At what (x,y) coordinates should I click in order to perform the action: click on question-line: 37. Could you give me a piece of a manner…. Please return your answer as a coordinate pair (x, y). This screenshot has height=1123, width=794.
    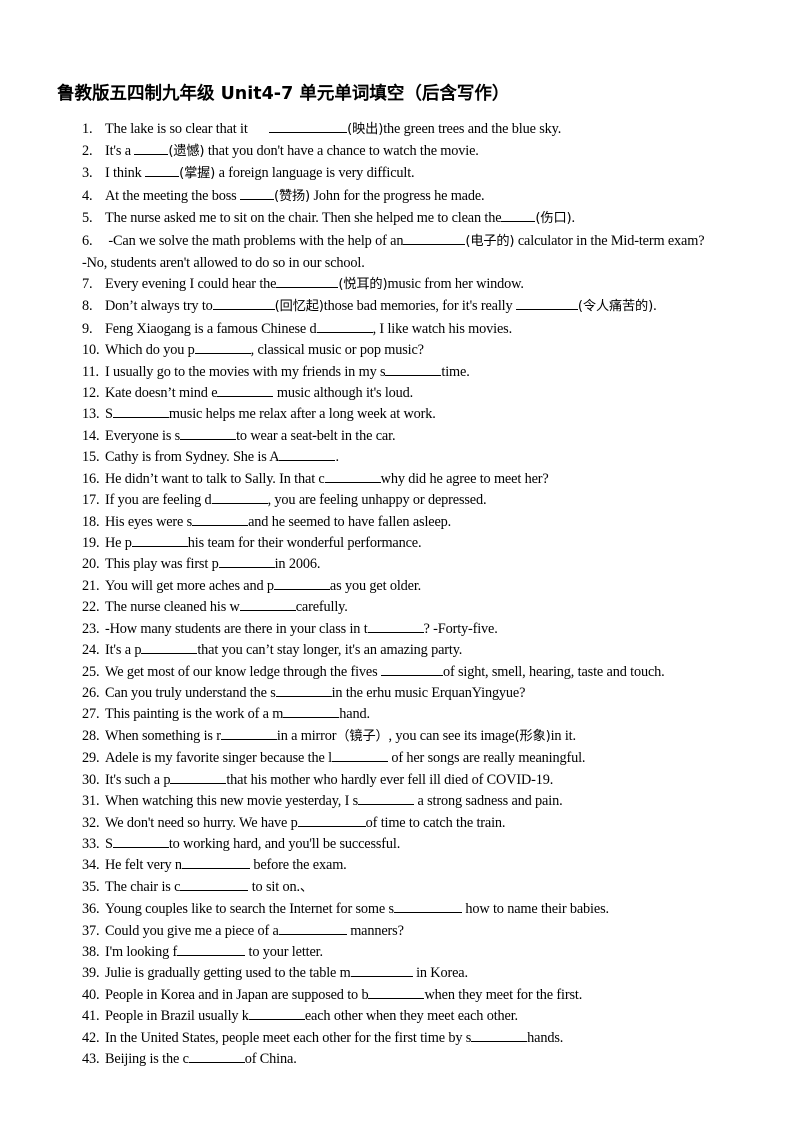
    Looking at the image, I should click on (410, 930).